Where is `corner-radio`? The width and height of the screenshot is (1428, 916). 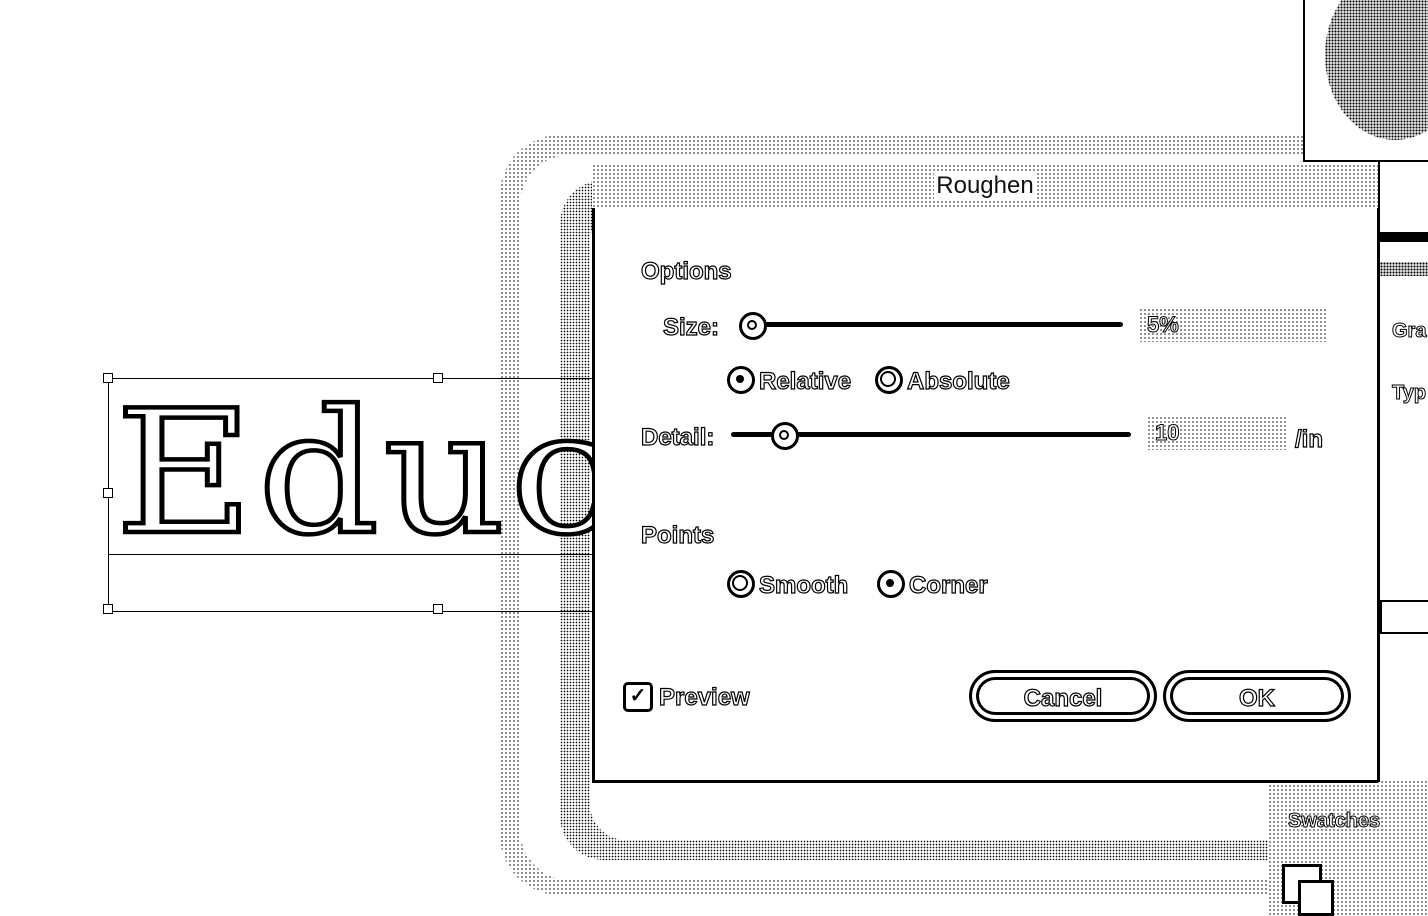 corner-radio is located at coordinates (891, 584).